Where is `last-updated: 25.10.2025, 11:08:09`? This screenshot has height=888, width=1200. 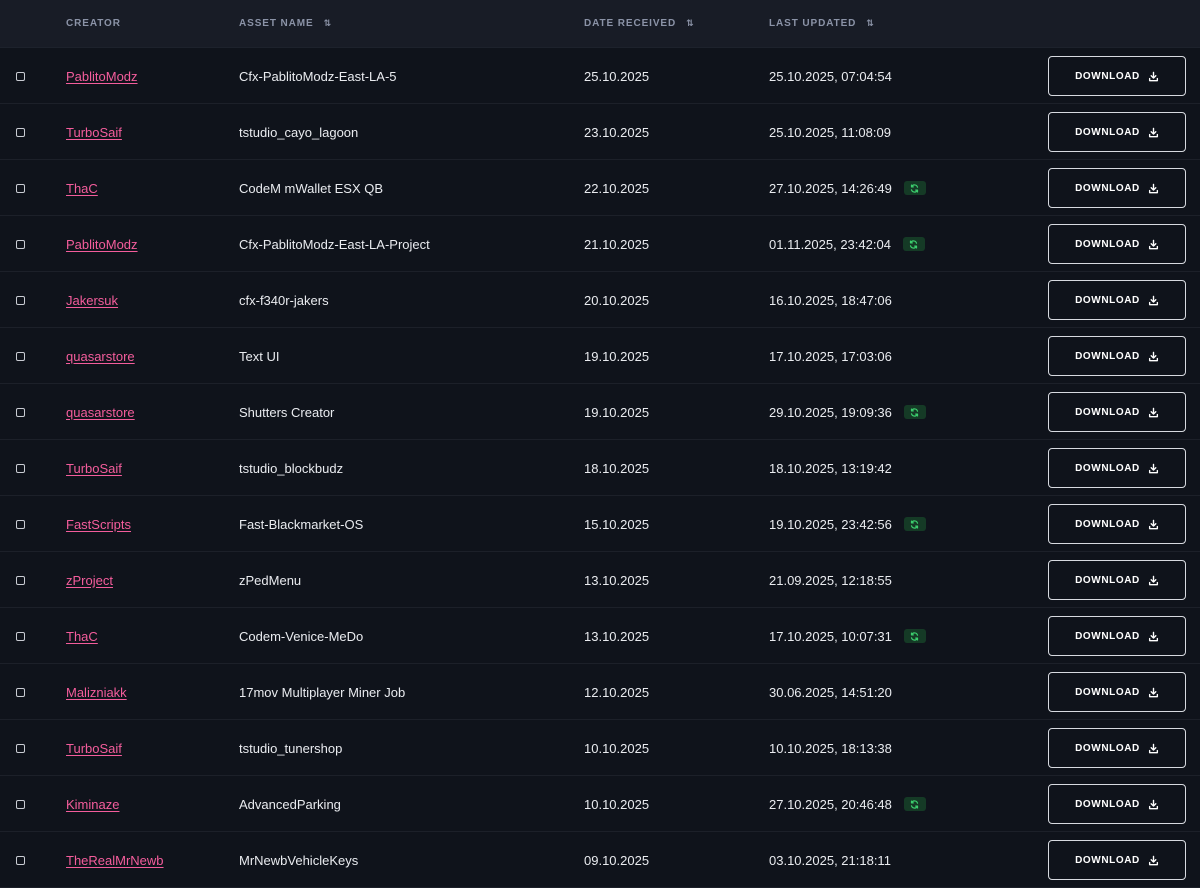
last-updated: 25.10.2025, 11:08:09 is located at coordinates (830, 132).